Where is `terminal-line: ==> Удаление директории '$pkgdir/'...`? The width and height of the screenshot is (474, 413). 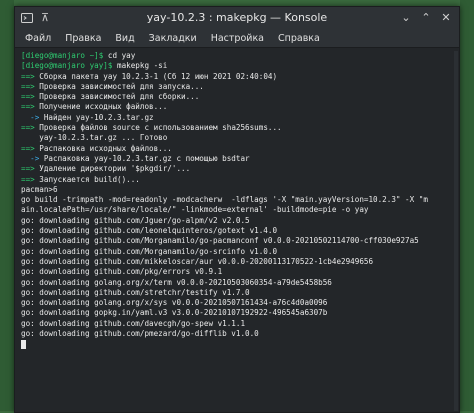
terminal-line: ==> Удаление директории '$pkgdir/'... is located at coordinates (237, 169).